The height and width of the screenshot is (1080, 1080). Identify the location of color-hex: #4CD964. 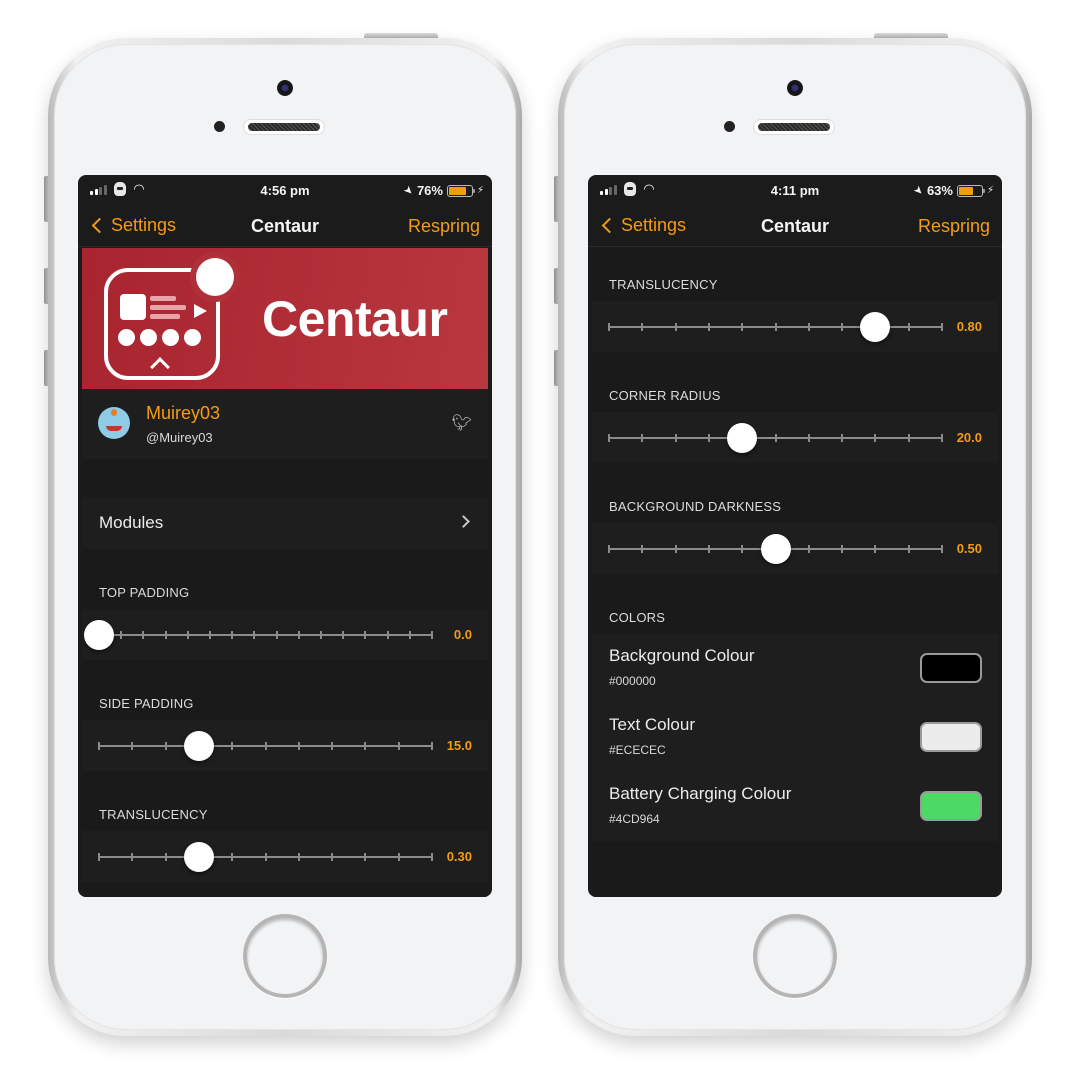
(634, 819).